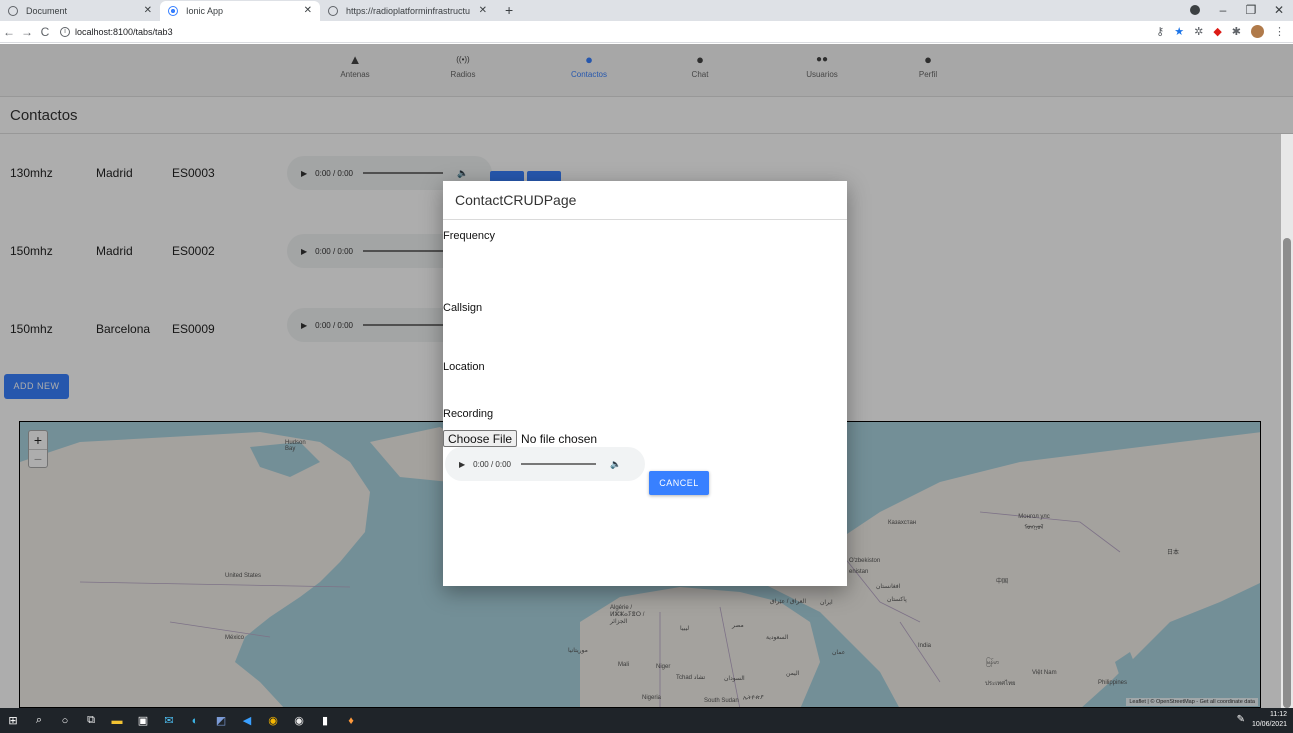  Describe the element at coordinates (9, 32) in the screenshot. I see `back-icon: ←` at that location.